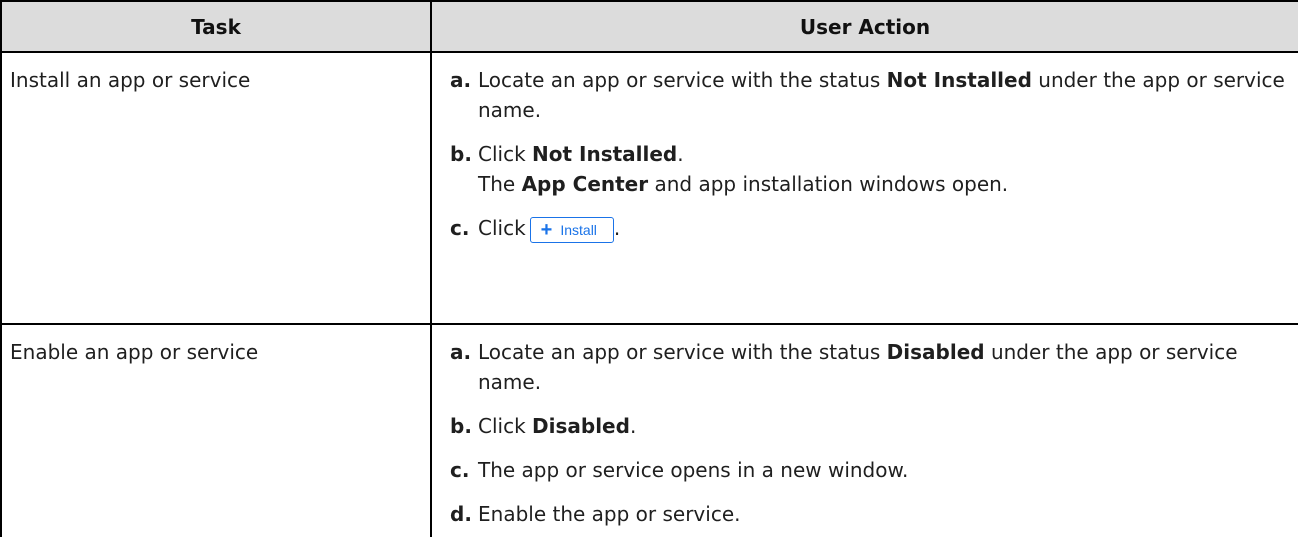 This screenshot has height=537, width=1298. What do you see at coordinates (884, 426) in the screenshot?
I see `step-text: Click Disabled.` at bounding box center [884, 426].